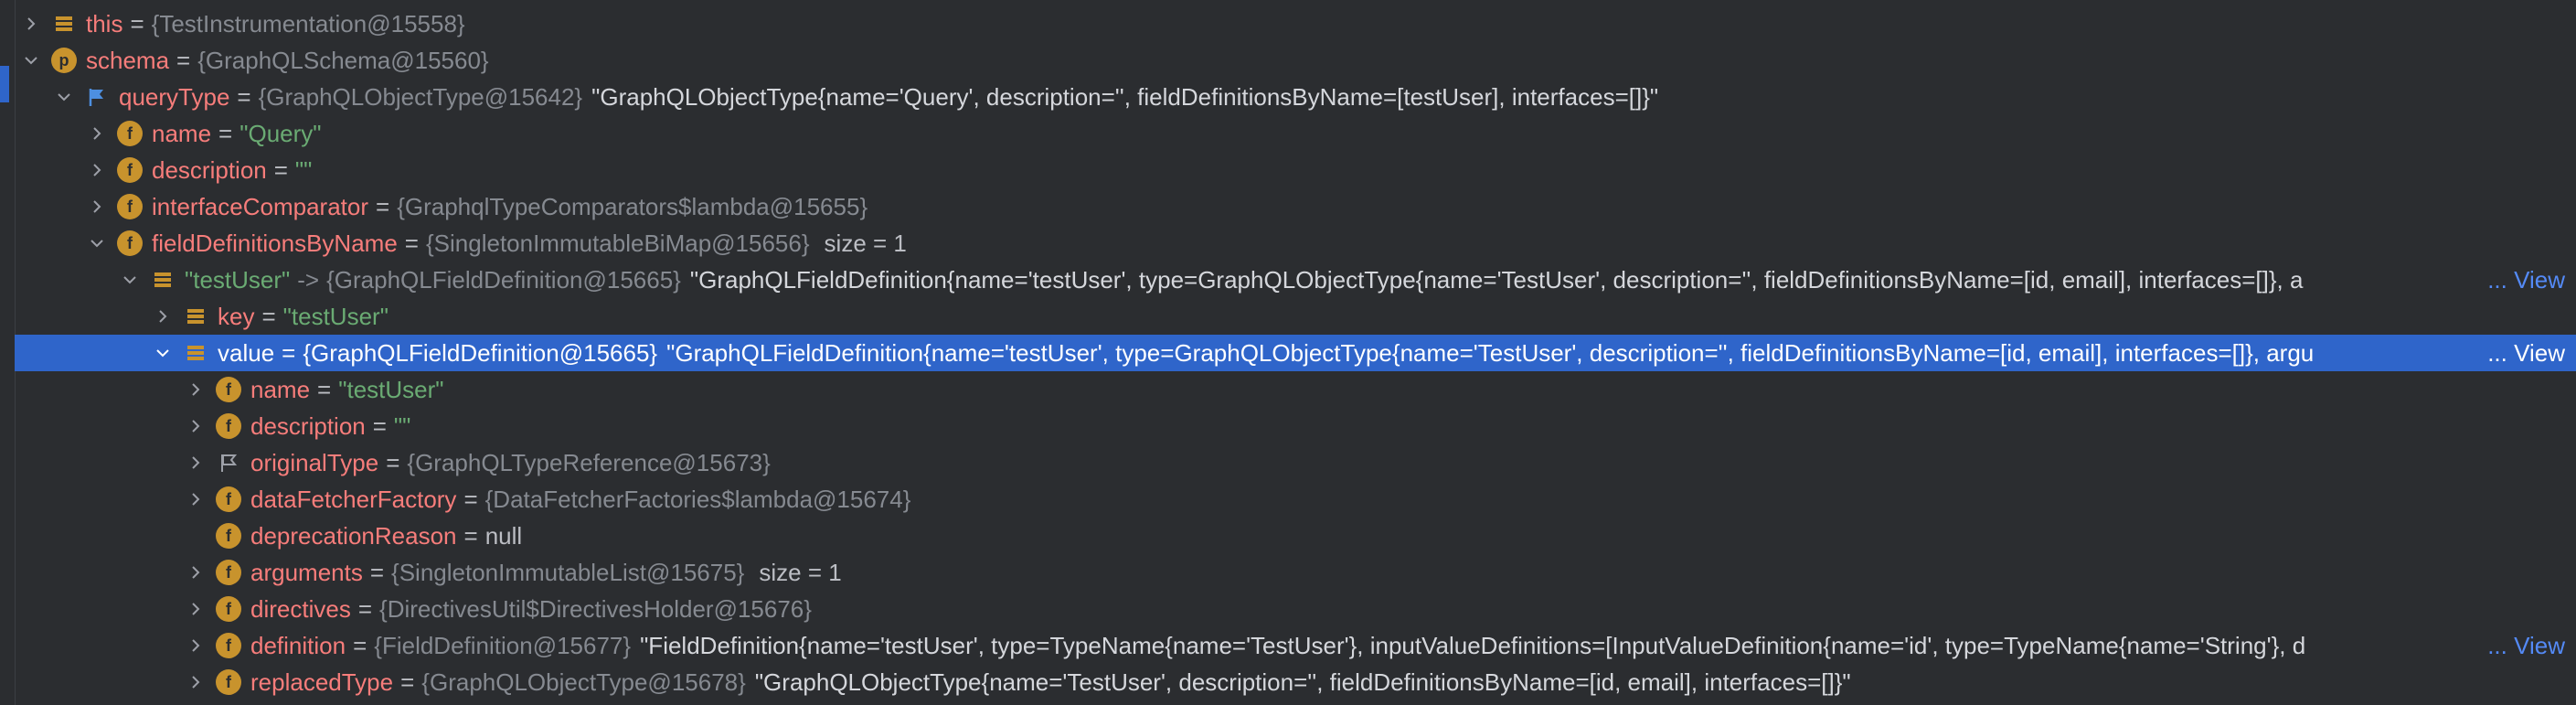 The image size is (2576, 705). I want to click on variable-name: interfaceComparator, so click(260, 206).